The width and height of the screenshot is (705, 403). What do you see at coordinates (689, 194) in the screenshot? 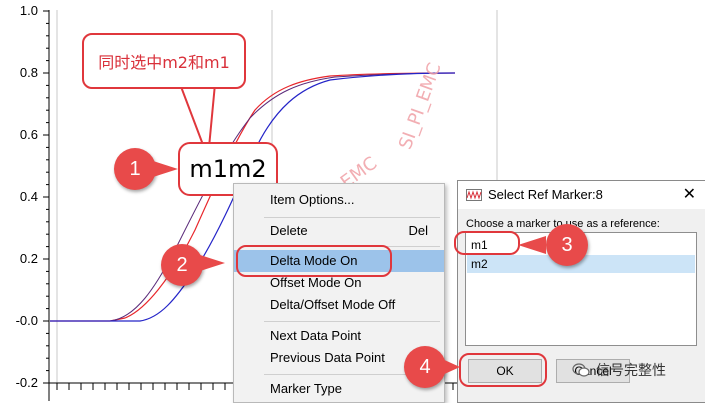
I see `close-icon: ✕` at bounding box center [689, 194].